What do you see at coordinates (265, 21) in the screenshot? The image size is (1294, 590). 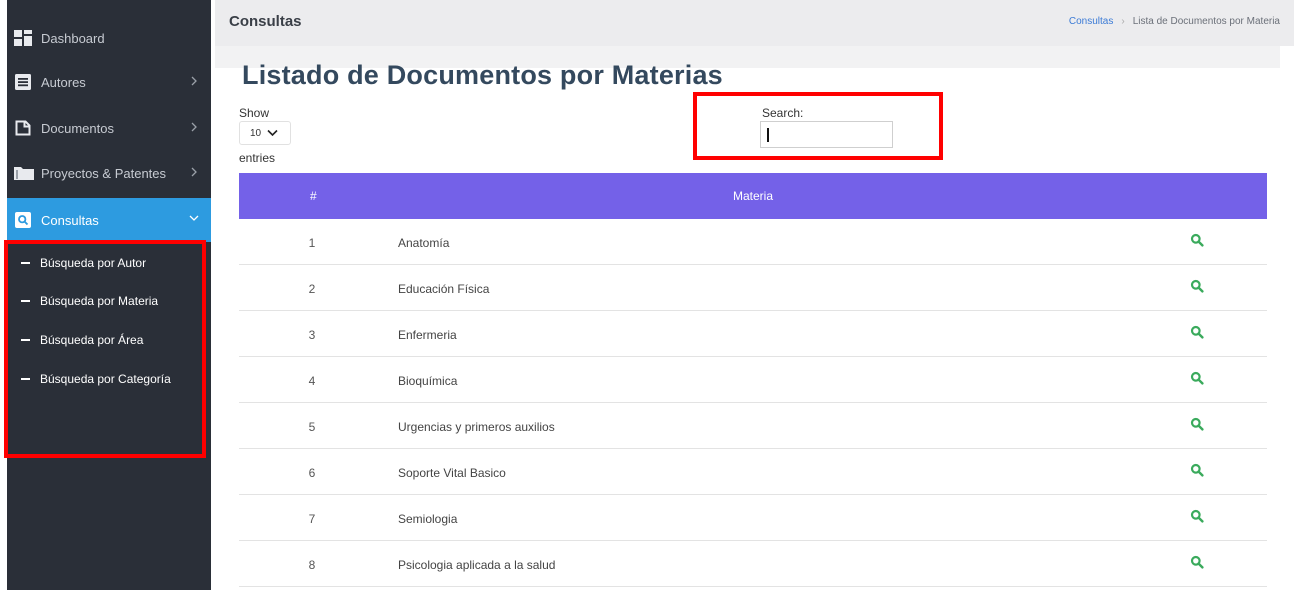 I see `page-title: Consultas` at bounding box center [265, 21].